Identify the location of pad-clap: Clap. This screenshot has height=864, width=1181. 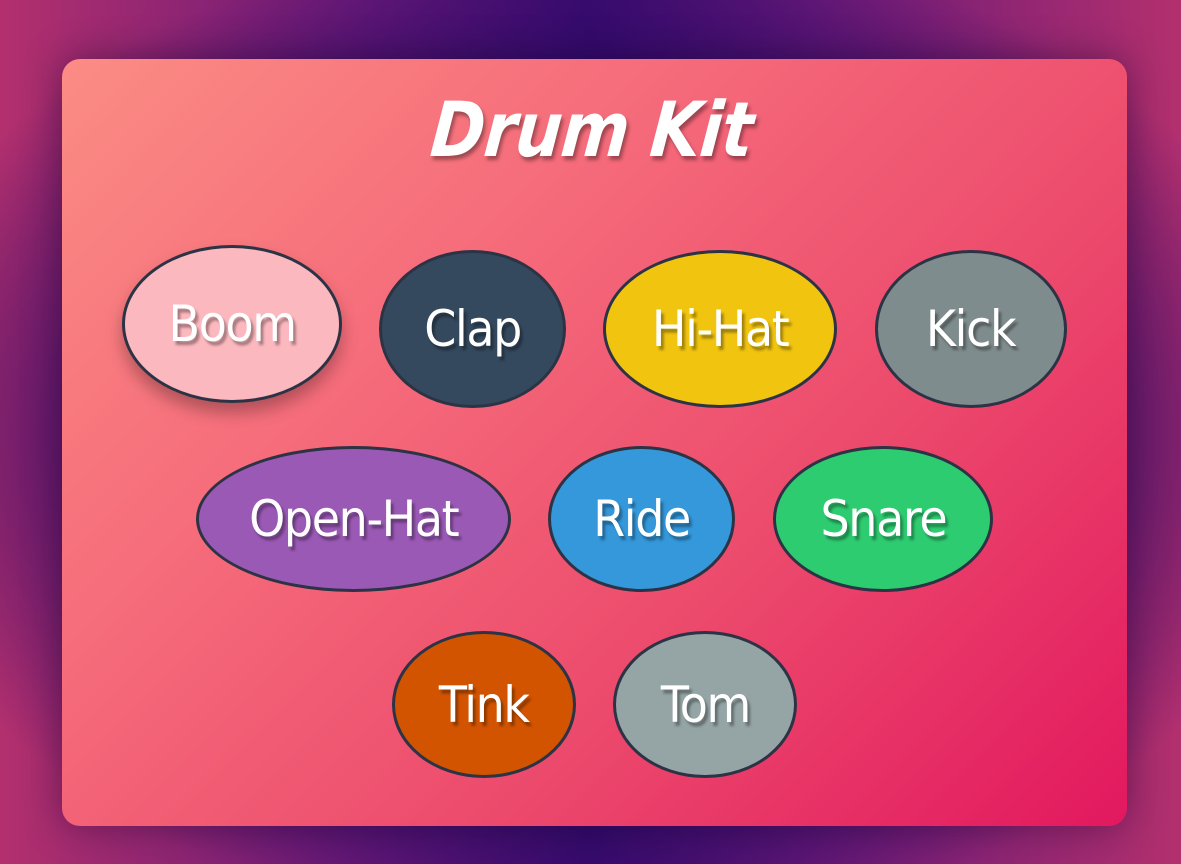
(472, 329).